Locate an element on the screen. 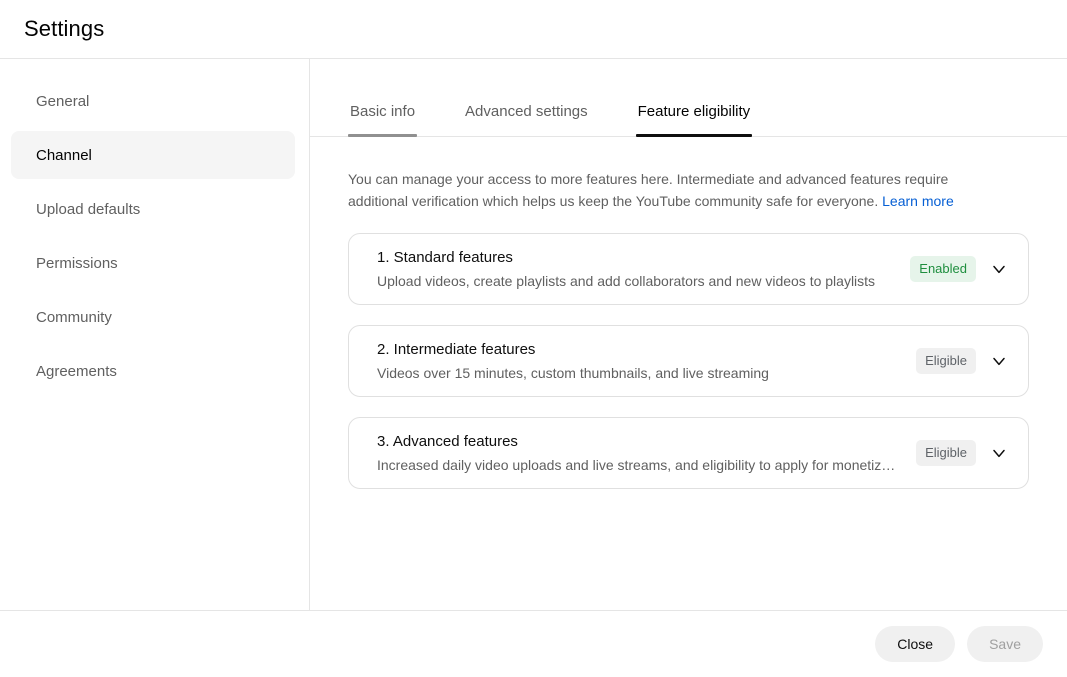 This screenshot has height=677, width=1067. sidebar-item-permissions: Permissions is located at coordinates (153, 263).